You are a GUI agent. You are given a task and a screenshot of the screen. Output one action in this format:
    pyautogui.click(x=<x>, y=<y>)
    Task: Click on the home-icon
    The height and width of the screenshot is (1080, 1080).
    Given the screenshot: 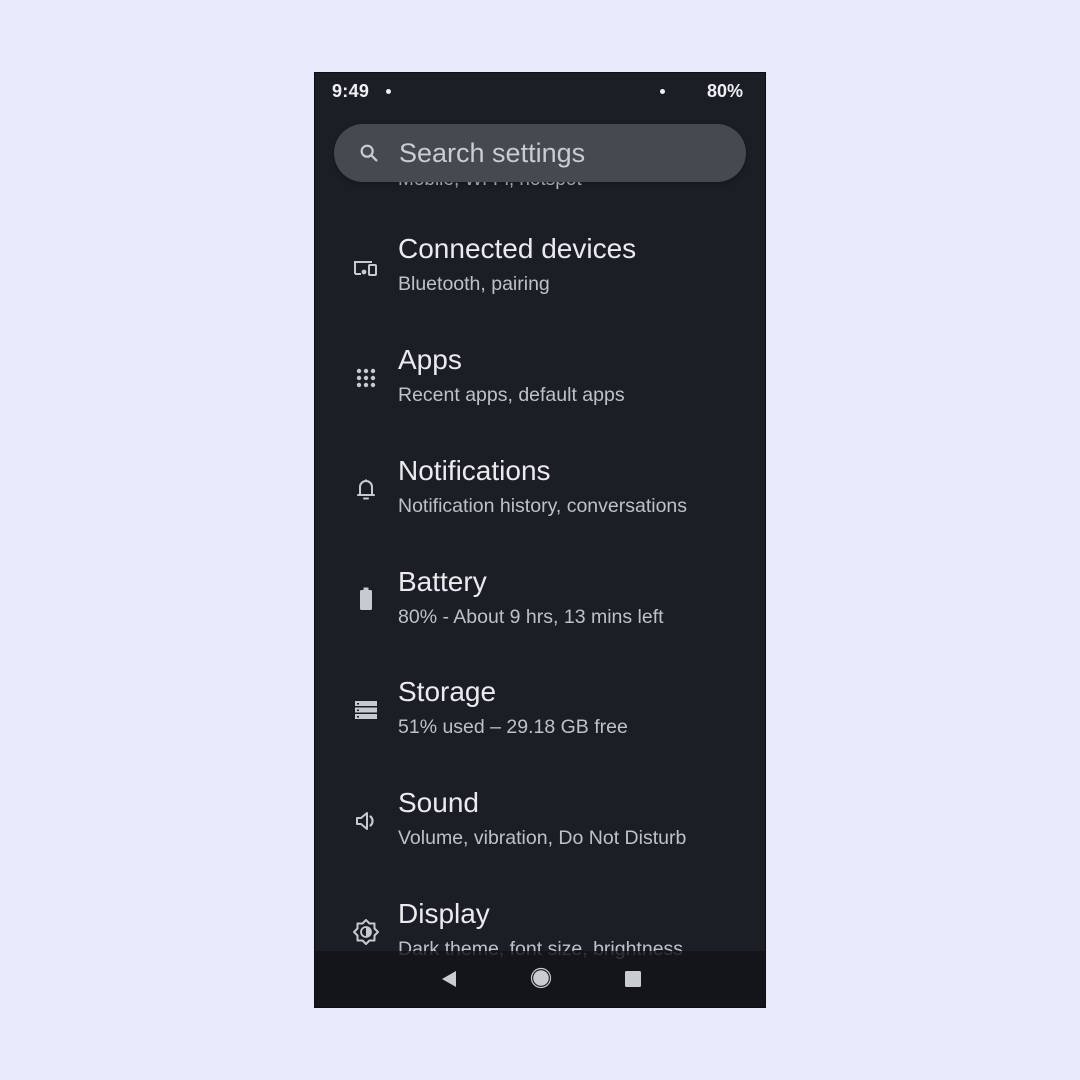 What is the action you would take?
    pyautogui.click(x=541, y=978)
    